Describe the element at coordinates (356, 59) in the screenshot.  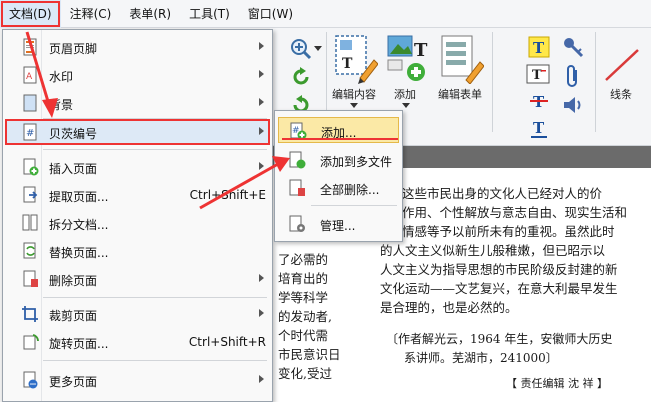
I see `edit-content-icon: T` at that location.